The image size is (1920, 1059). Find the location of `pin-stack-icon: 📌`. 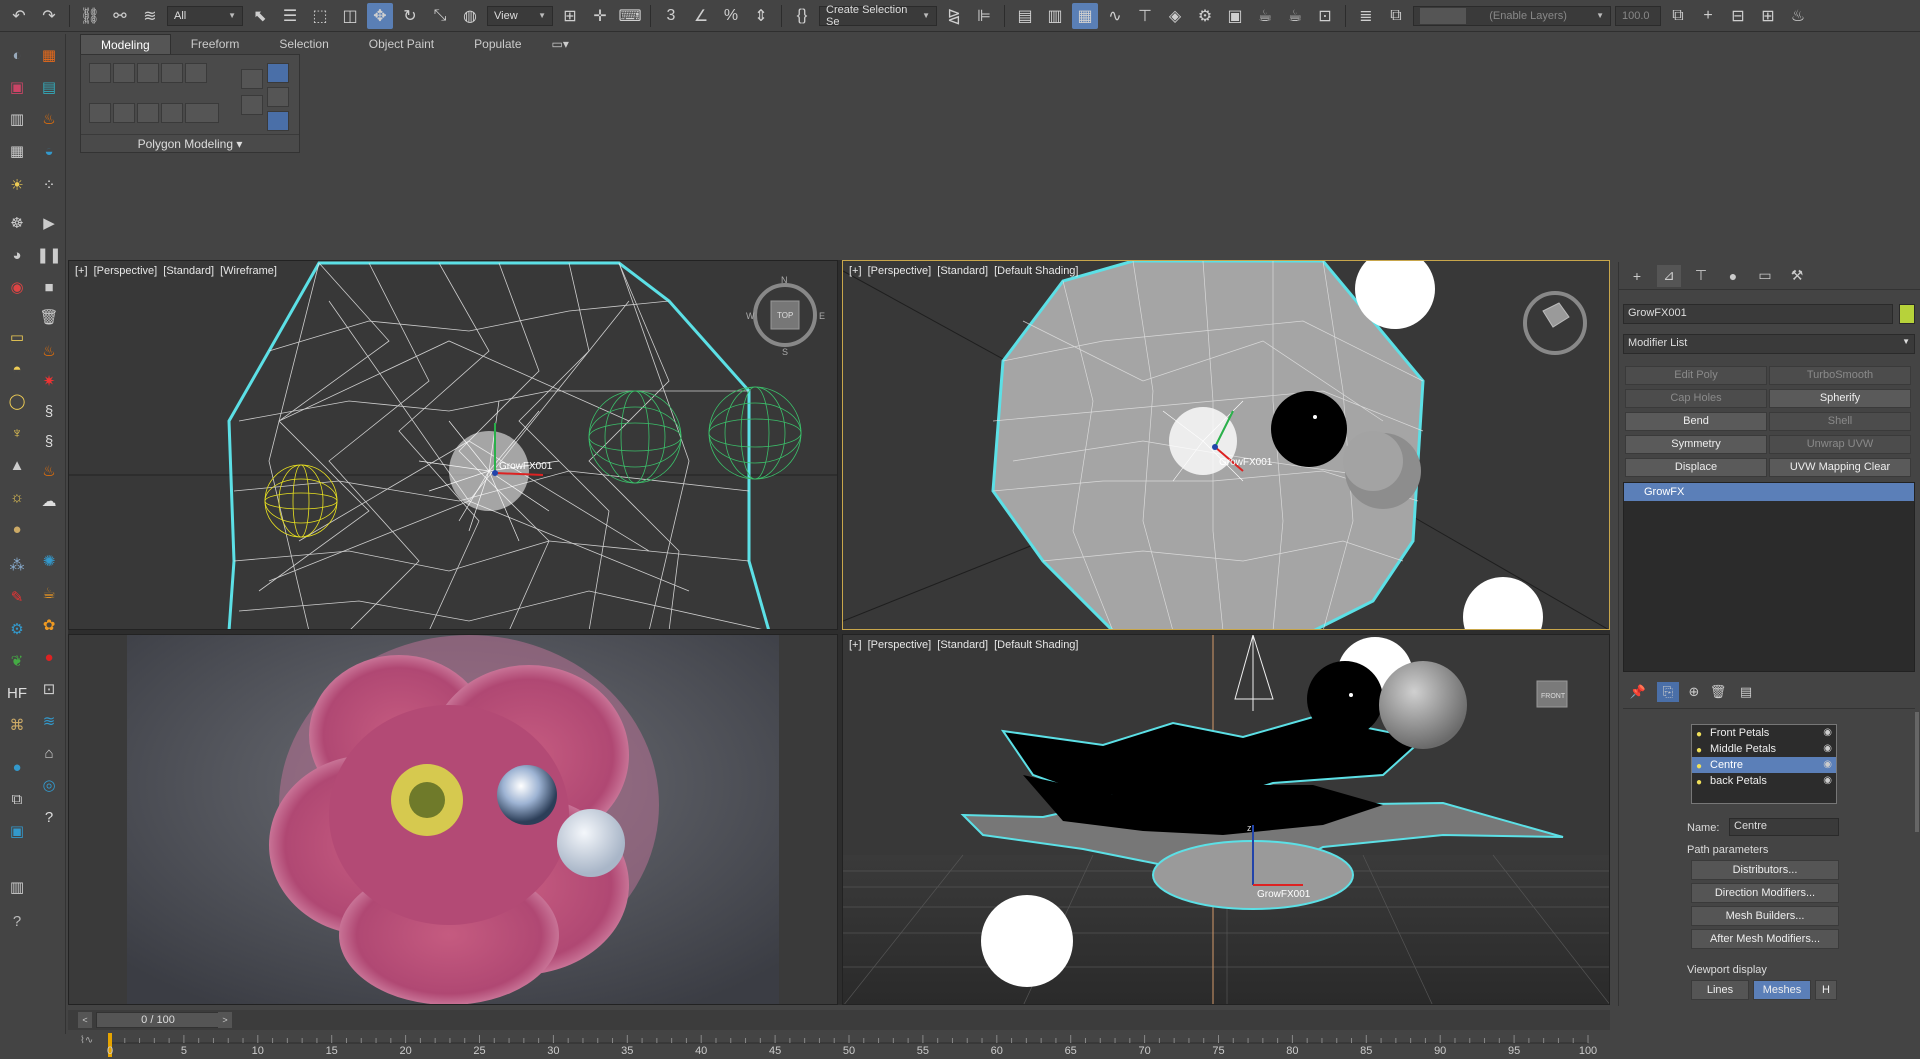

pin-stack-icon: 📌 is located at coordinates (1638, 692).